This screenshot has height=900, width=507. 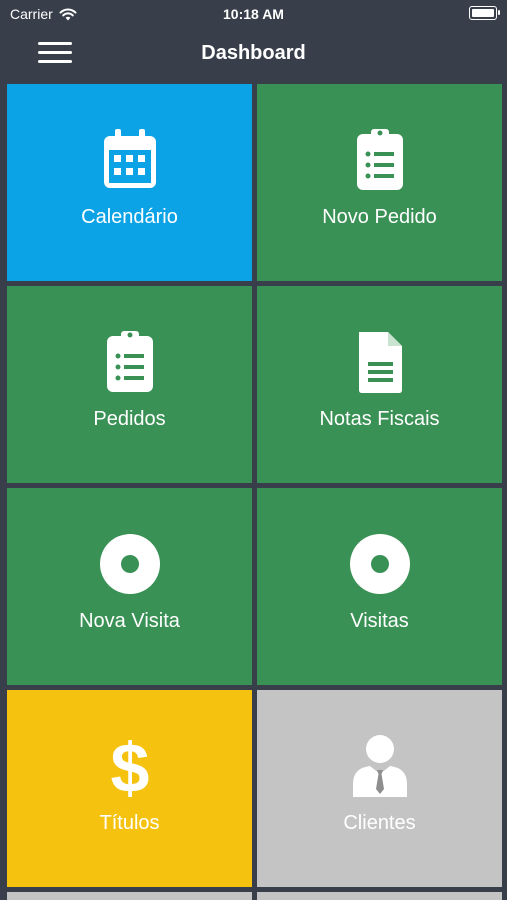 I want to click on tile-calendario: Calendário, so click(x=129, y=182).